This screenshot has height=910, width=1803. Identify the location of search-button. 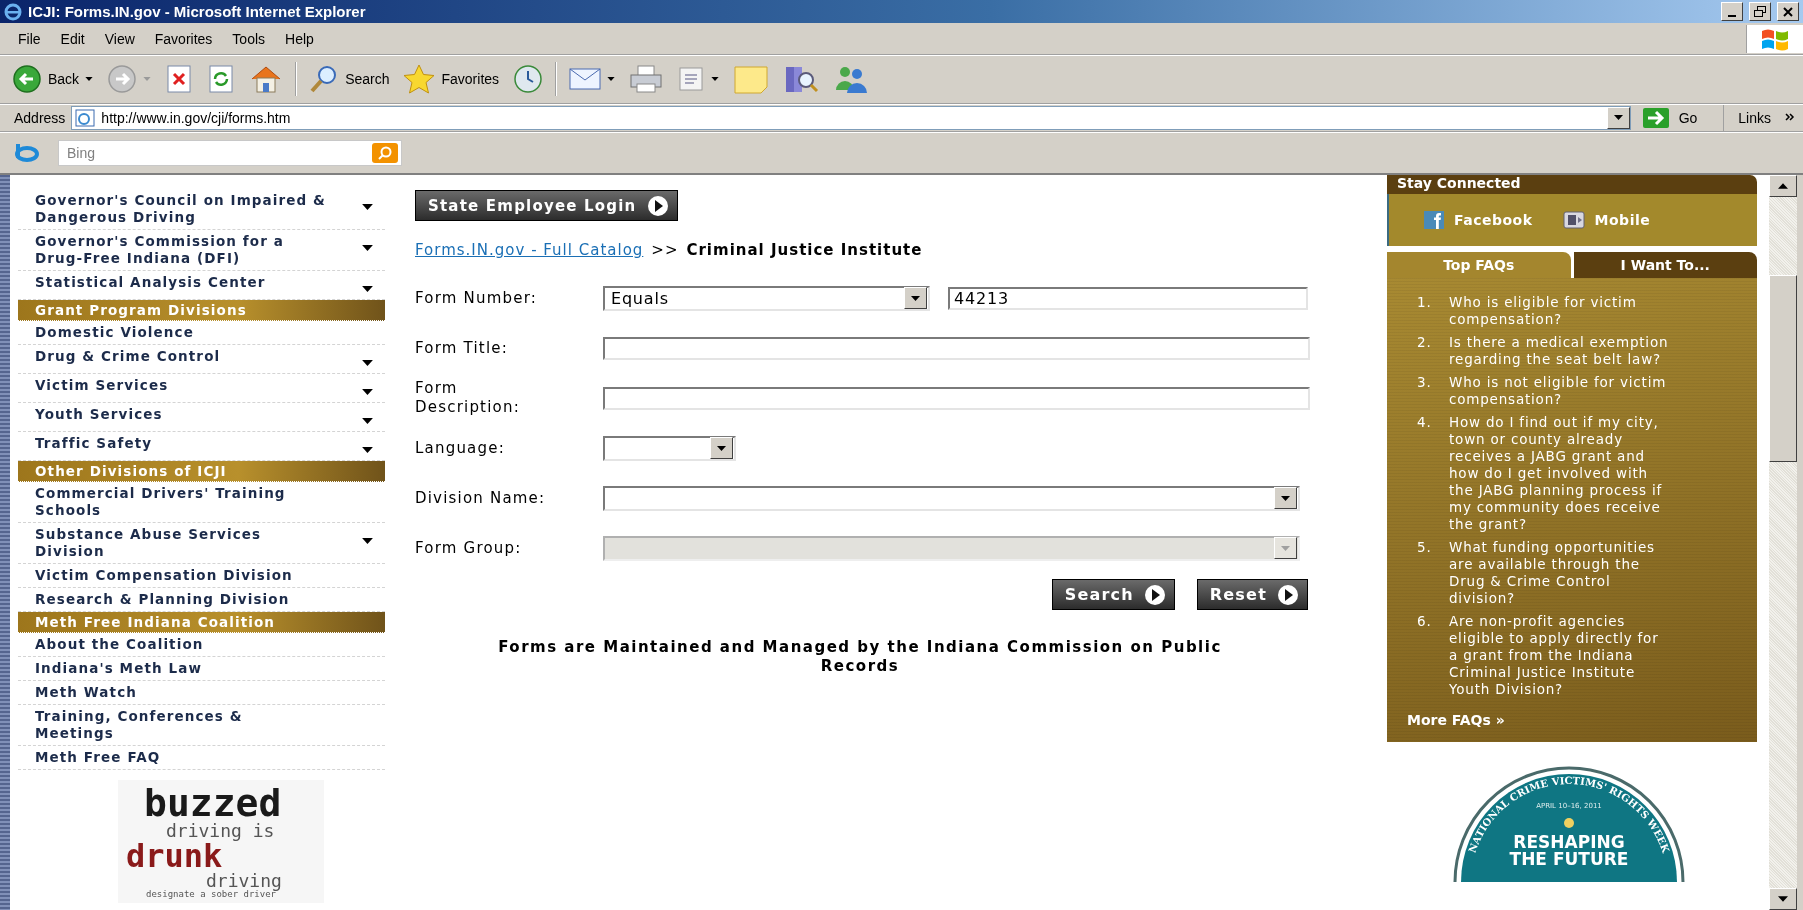
(385, 152).